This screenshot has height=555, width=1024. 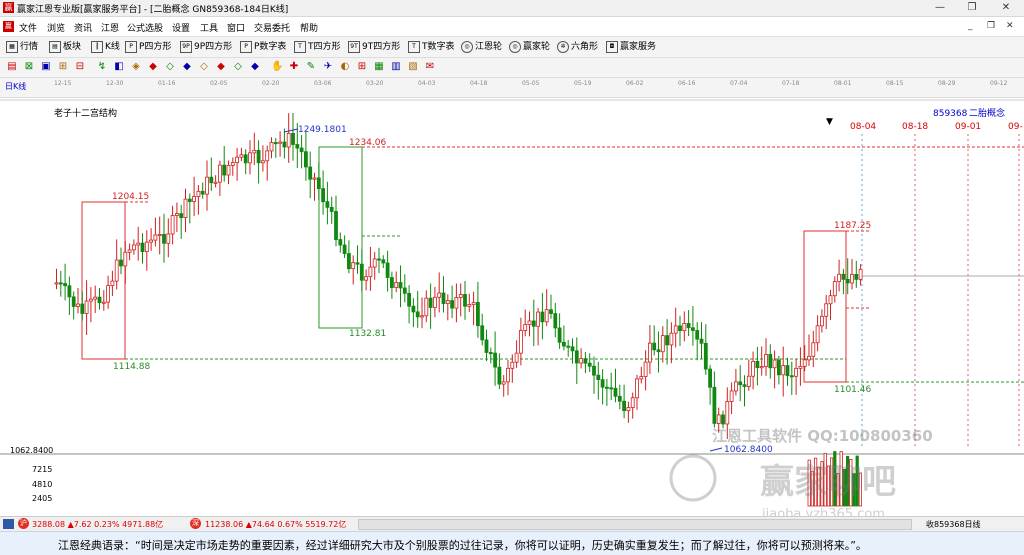 I want to click on menu-window: 窗口, so click(x=236, y=27).